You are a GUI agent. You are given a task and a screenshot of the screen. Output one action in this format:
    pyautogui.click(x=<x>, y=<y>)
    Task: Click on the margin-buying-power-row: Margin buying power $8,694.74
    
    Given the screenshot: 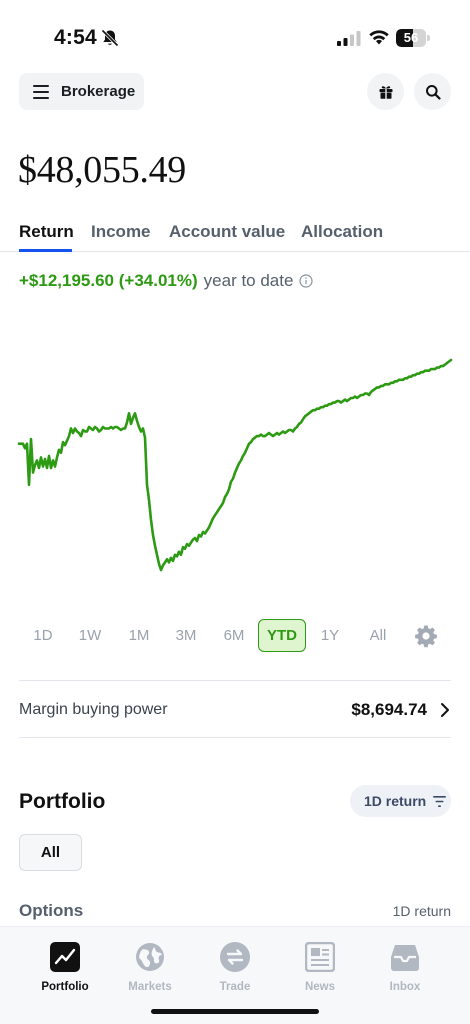 What is the action you would take?
    pyautogui.click(x=235, y=711)
    